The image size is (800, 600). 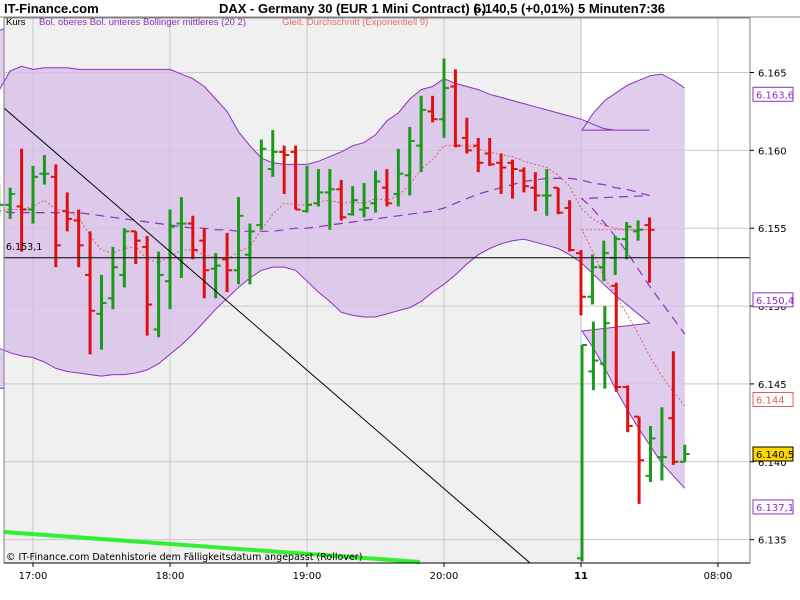 What do you see at coordinates (307, 576) in the screenshot?
I see `x-tick-label: 19:00` at bounding box center [307, 576].